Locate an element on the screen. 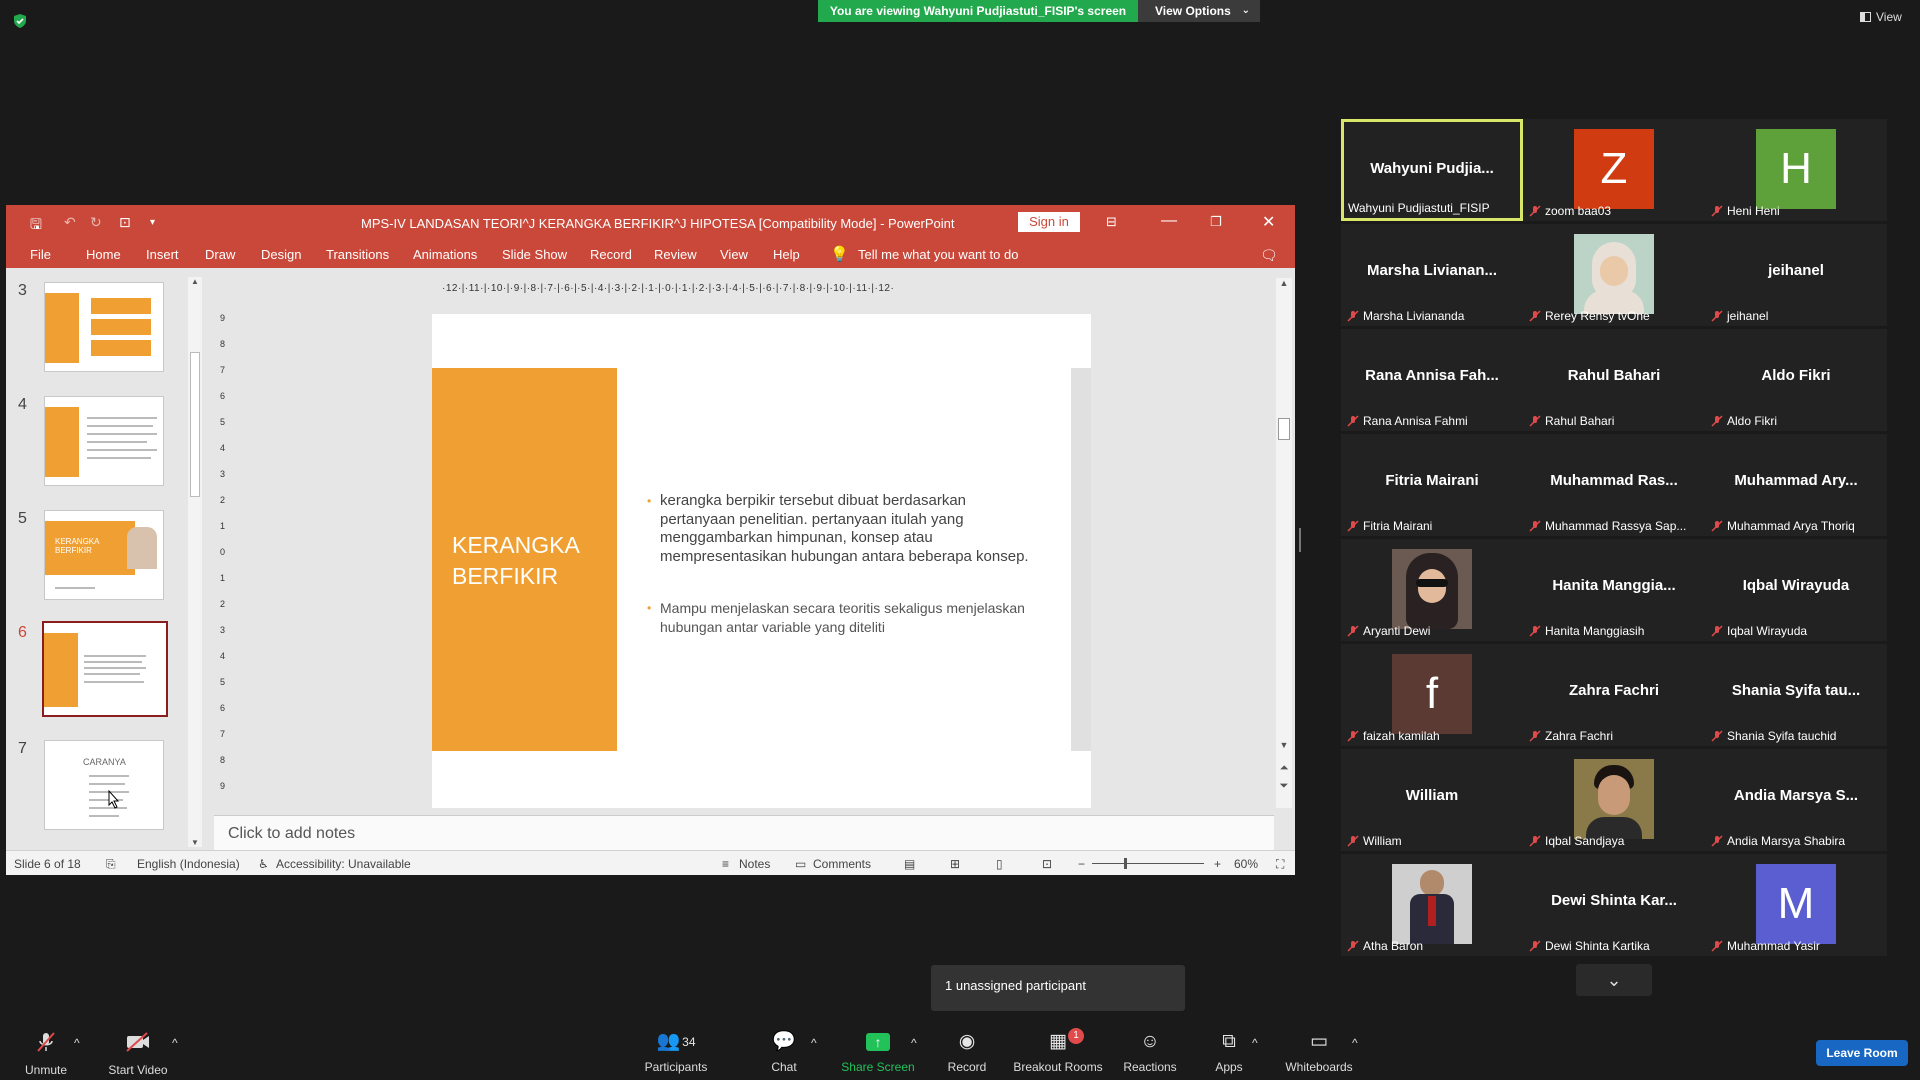 This screenshot has height=1080, width=1920. participant-tile: Iqbal Wirayuda Iqbal Wirayuda is located at coordinates (1796, 590).